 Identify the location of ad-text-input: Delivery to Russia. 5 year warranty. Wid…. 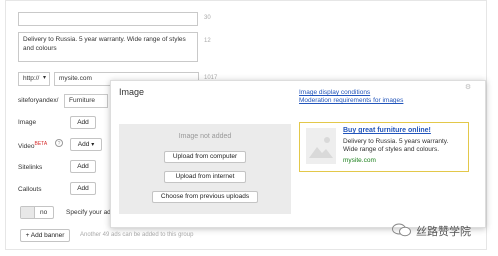
(108, 47).